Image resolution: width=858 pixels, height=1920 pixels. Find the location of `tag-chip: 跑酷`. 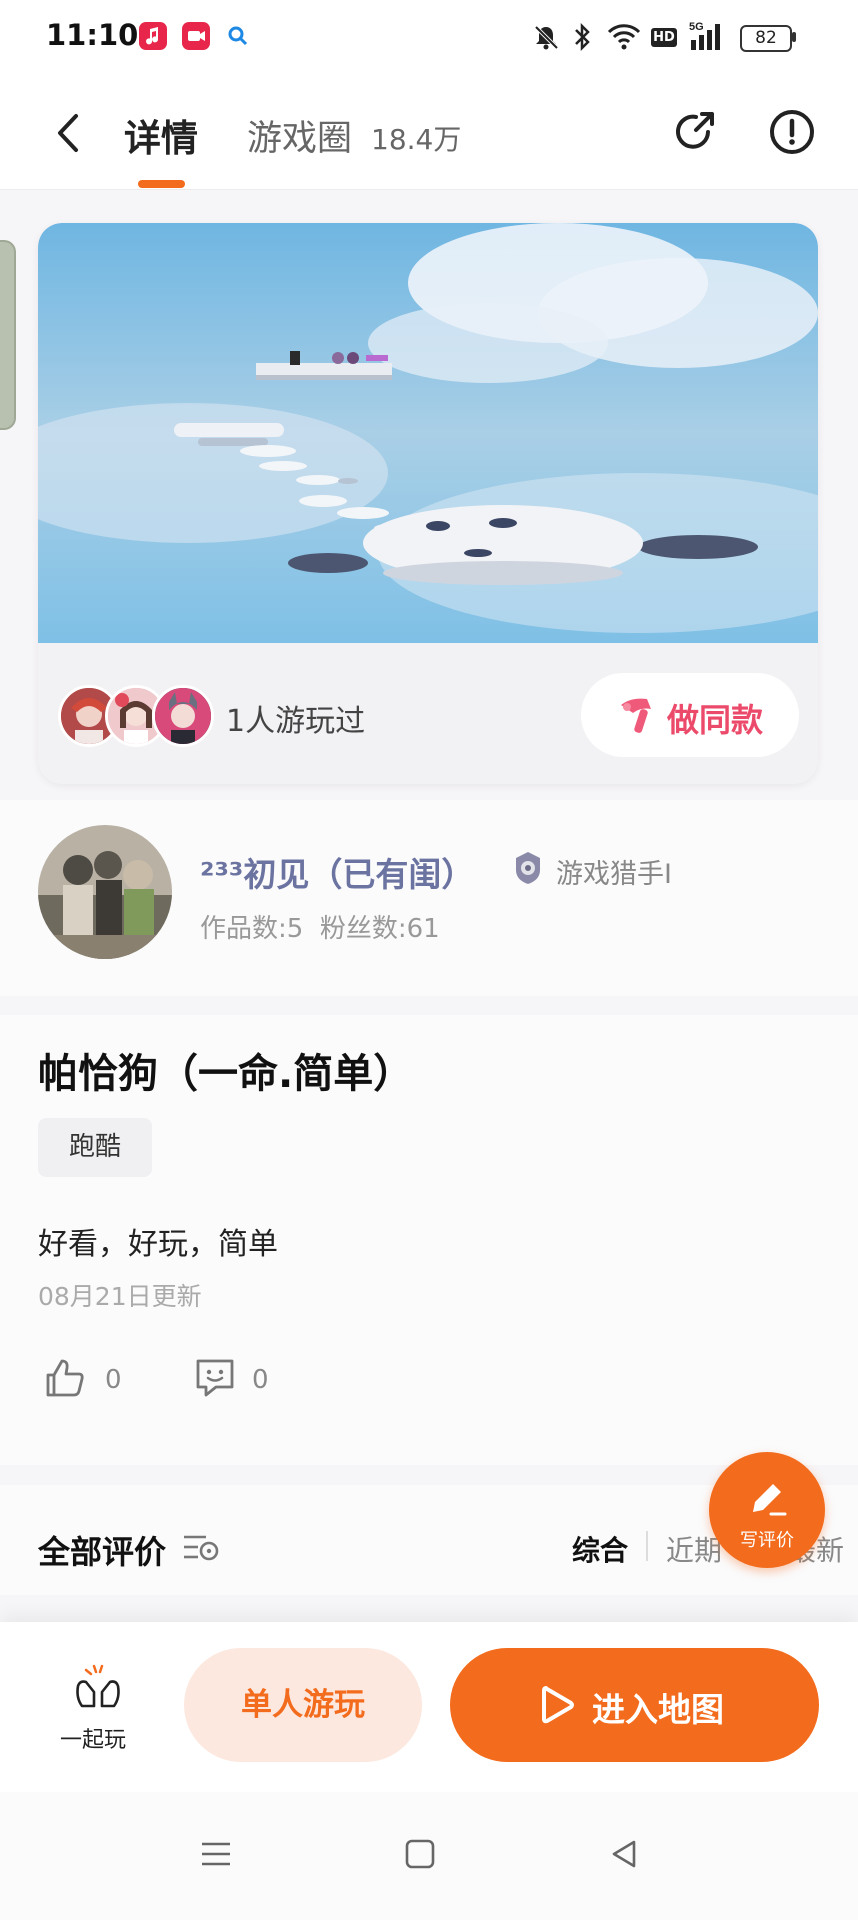

tag-chip: 跑酷 is located at coordinates (95, 1147).